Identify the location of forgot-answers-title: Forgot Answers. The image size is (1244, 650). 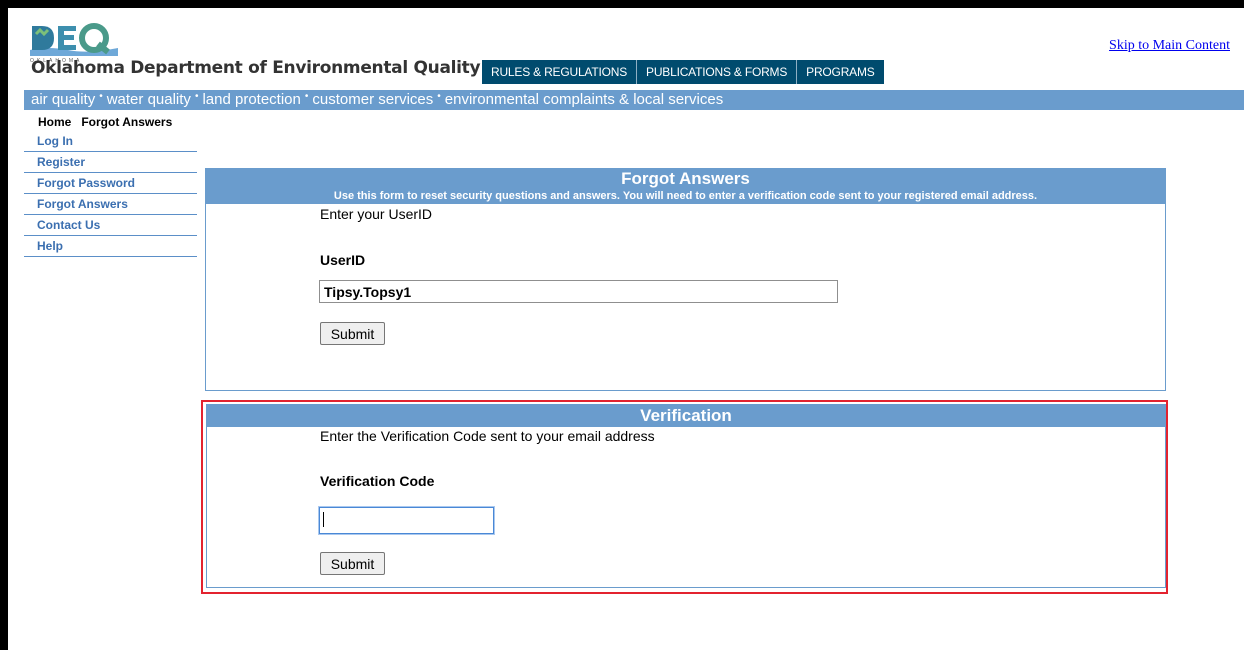
(685, 178).